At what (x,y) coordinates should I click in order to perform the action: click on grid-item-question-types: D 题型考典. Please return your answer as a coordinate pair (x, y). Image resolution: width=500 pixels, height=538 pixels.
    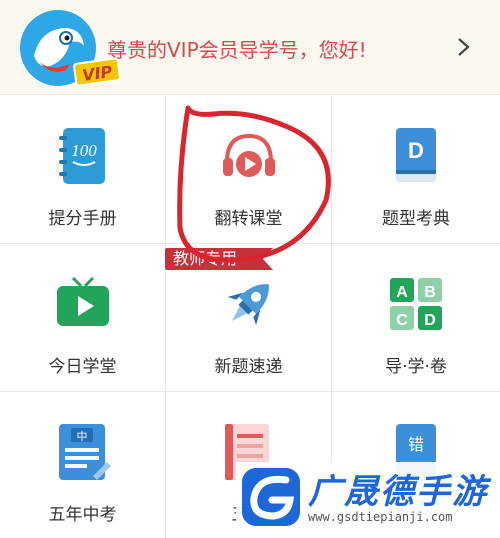
    Looking at the image, I should click on (416, 170).